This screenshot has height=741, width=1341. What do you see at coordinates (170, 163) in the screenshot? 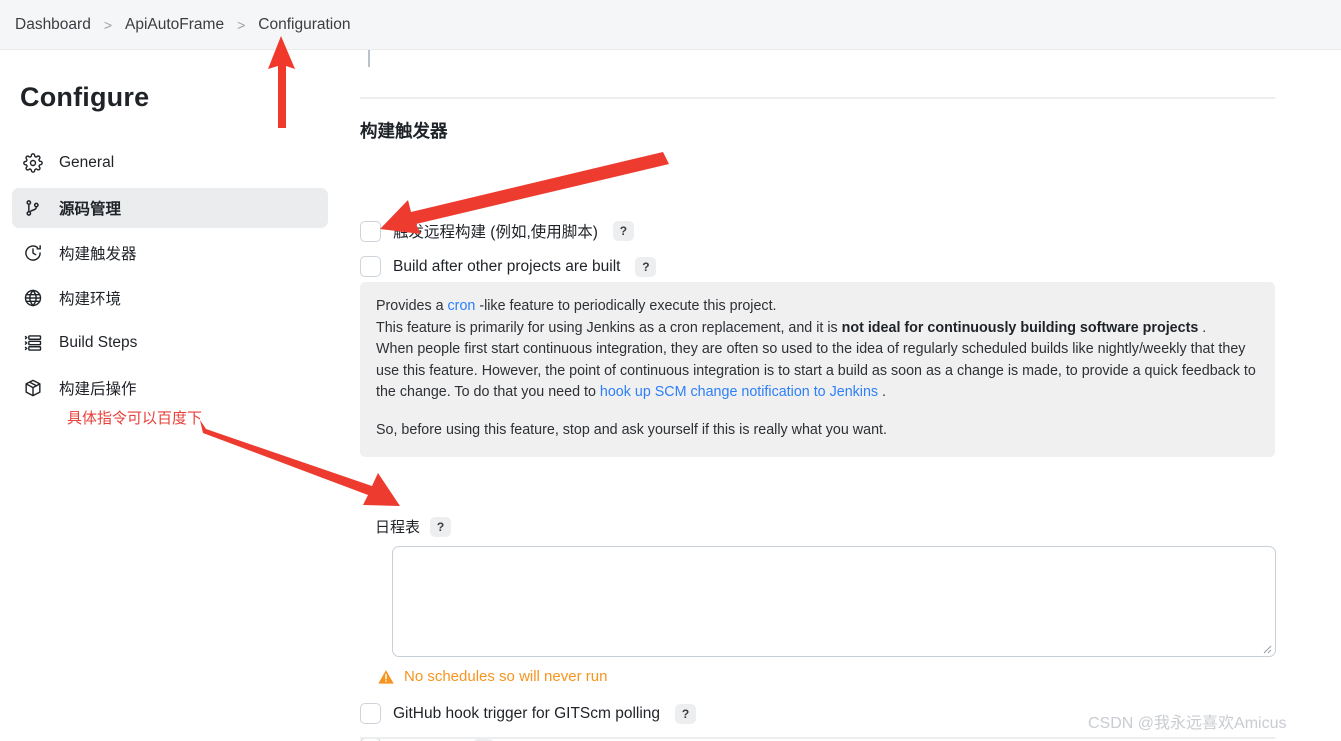
I see `sidebar-item-general: General` at bounding box center [170, 163].